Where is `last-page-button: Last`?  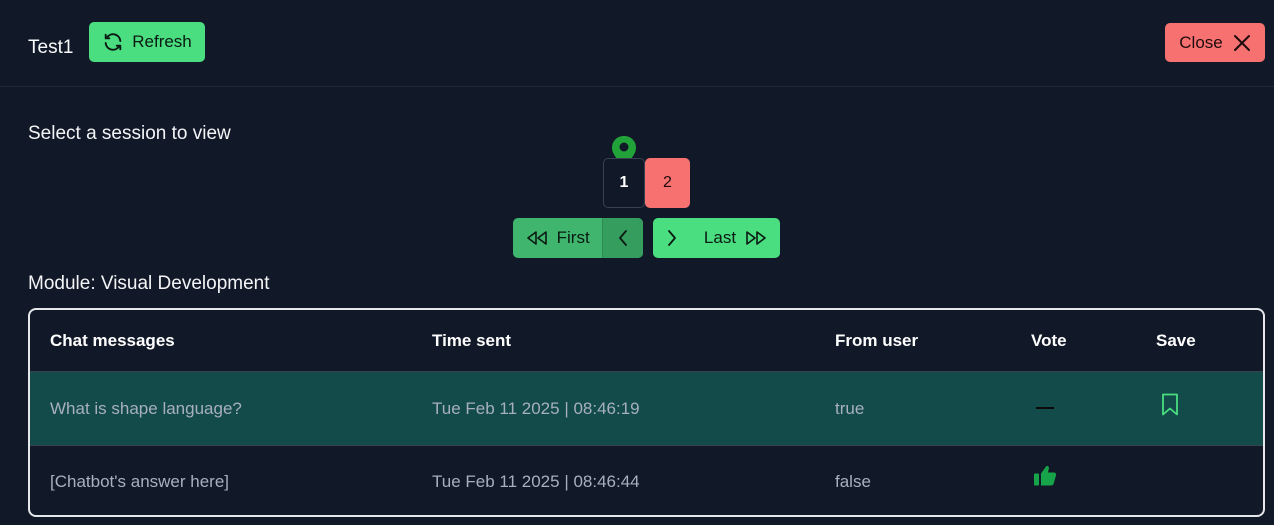 last-page-button: Last is located at coordinates (735, 238).